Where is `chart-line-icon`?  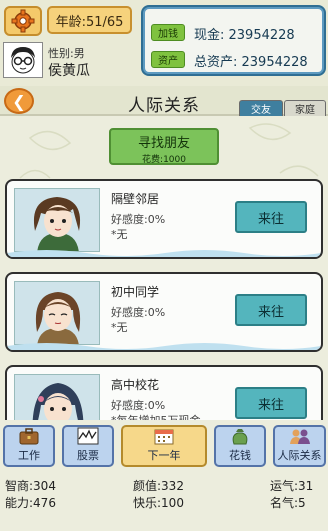
chart-line-icon is located at coordinates (88, 436).